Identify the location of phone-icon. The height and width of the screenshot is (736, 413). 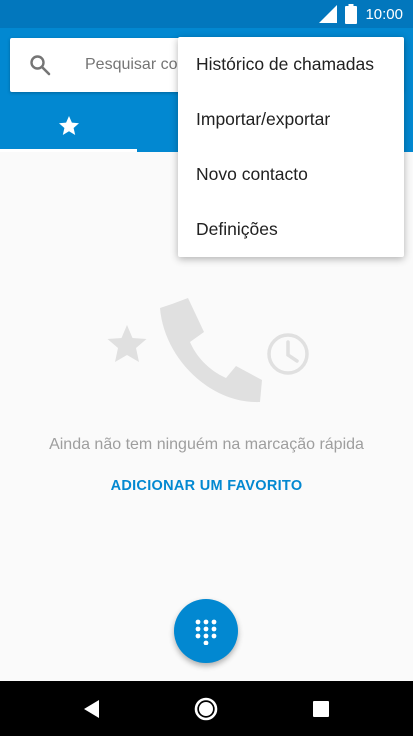
(211, 350).